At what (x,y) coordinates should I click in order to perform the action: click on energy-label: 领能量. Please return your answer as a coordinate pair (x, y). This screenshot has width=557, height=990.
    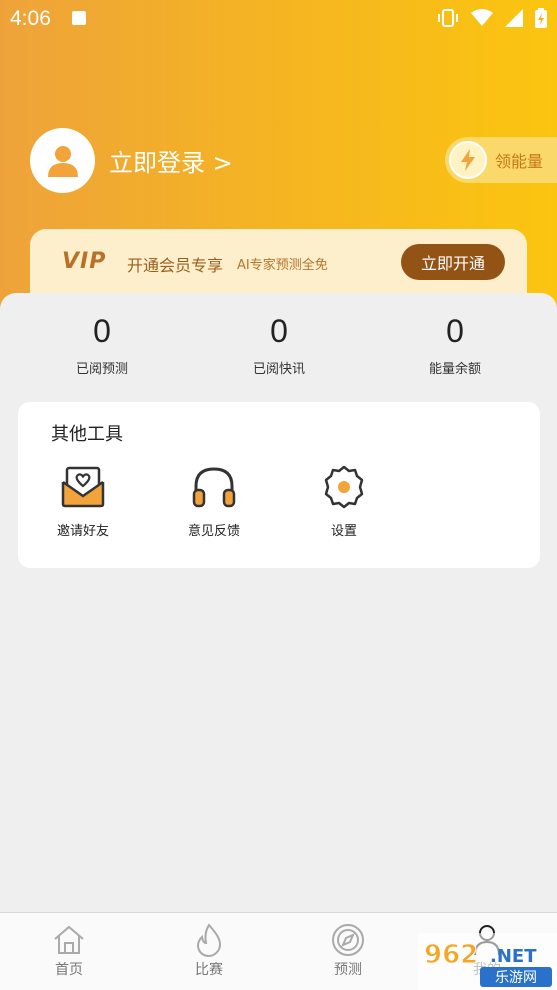
    Looking at the image, I should click on (519, 161).